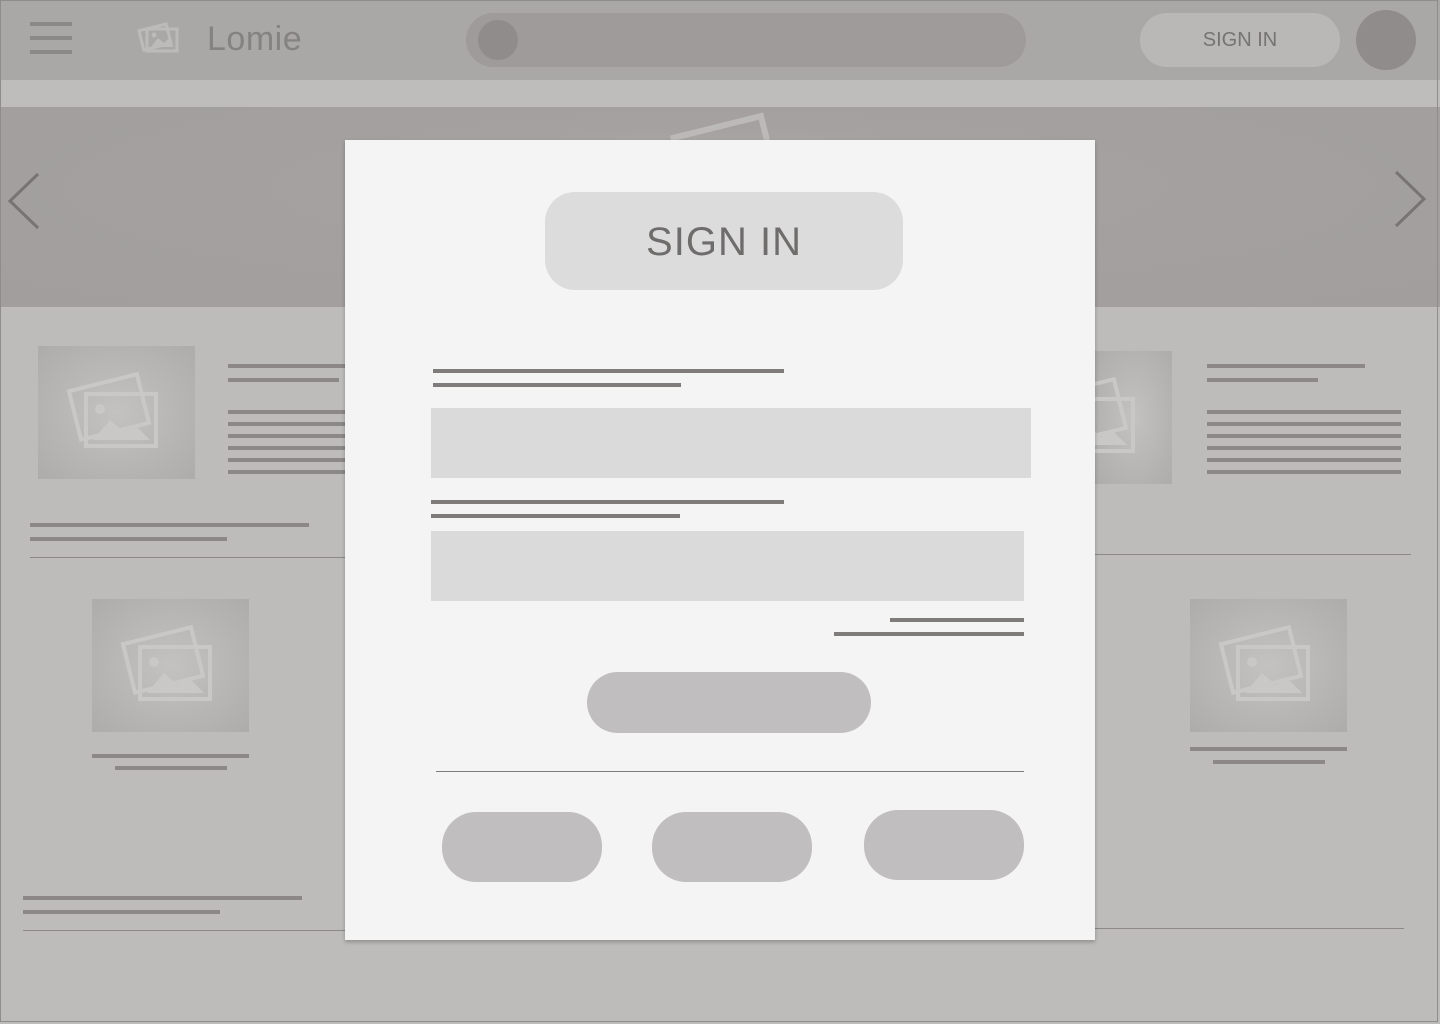 The image size is (1440, 1024). I want to click on chevron-right-icon, so click(1410, 199).